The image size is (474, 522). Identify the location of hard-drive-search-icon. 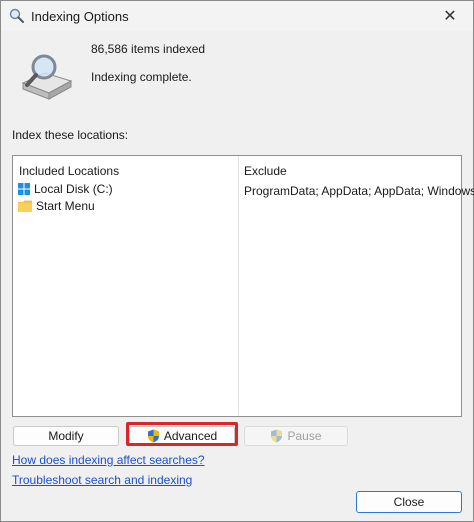
(47, 77).